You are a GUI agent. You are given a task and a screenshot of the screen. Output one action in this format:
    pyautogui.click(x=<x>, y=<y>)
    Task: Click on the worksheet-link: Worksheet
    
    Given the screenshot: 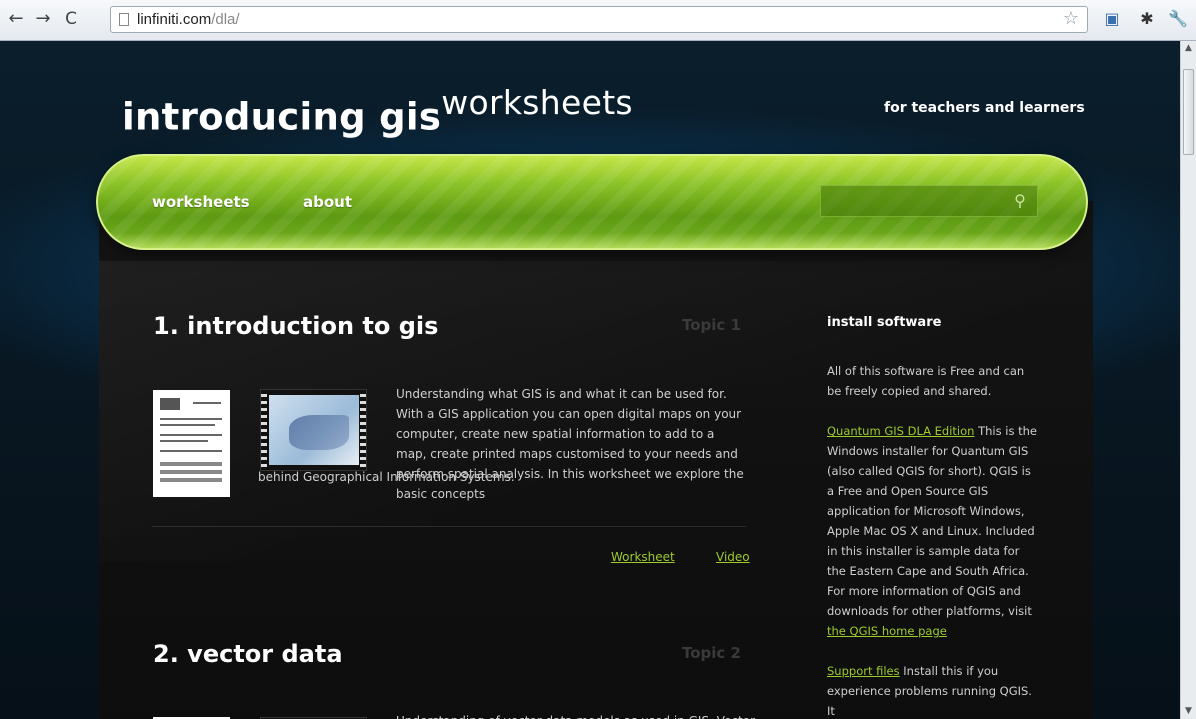 What is the action you would take?
    pyautogui.click(x=643, y=557)
    